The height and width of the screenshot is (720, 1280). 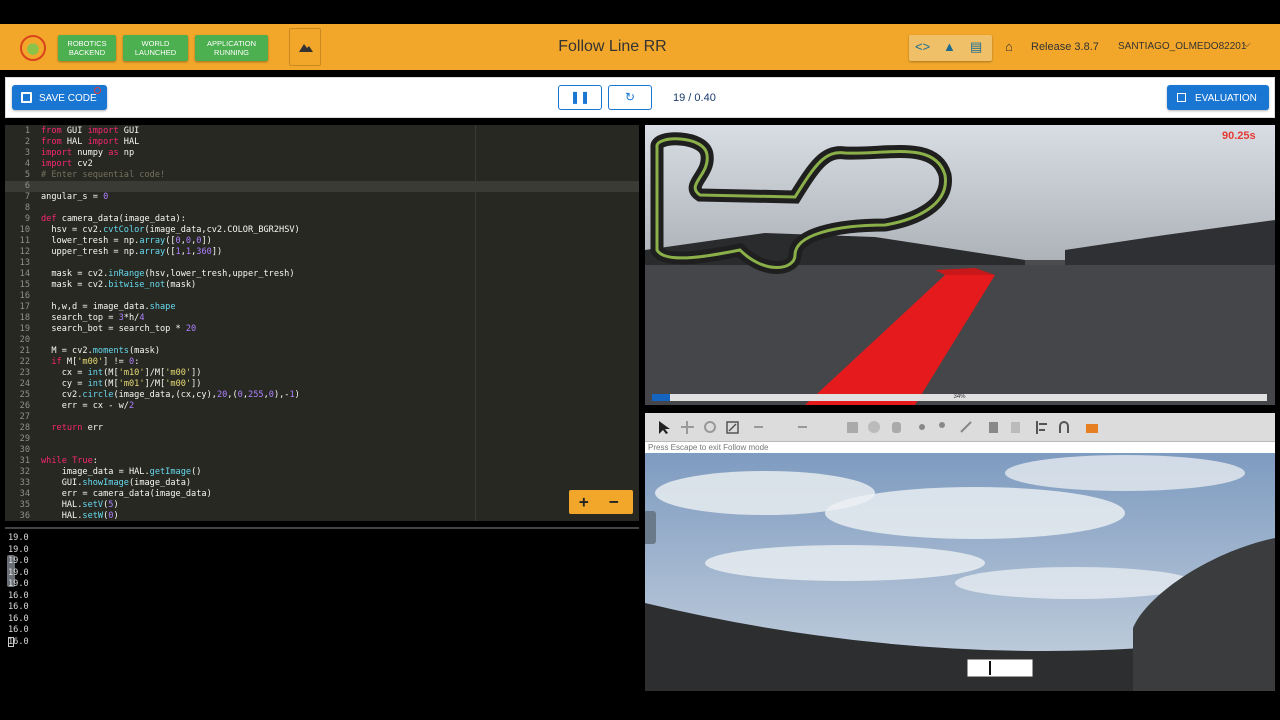 What do you see at coordinates (1092, 427) in the screenshot?
I see `screenshot-icon` at bounding box center [1092, 427].